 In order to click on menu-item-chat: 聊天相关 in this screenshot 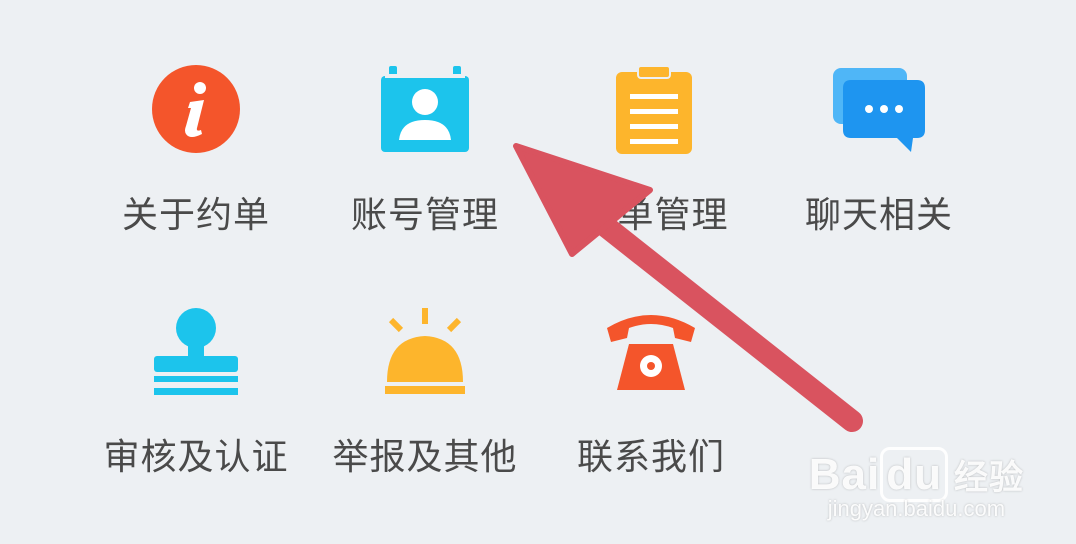, I will do `click(879, 159)`.